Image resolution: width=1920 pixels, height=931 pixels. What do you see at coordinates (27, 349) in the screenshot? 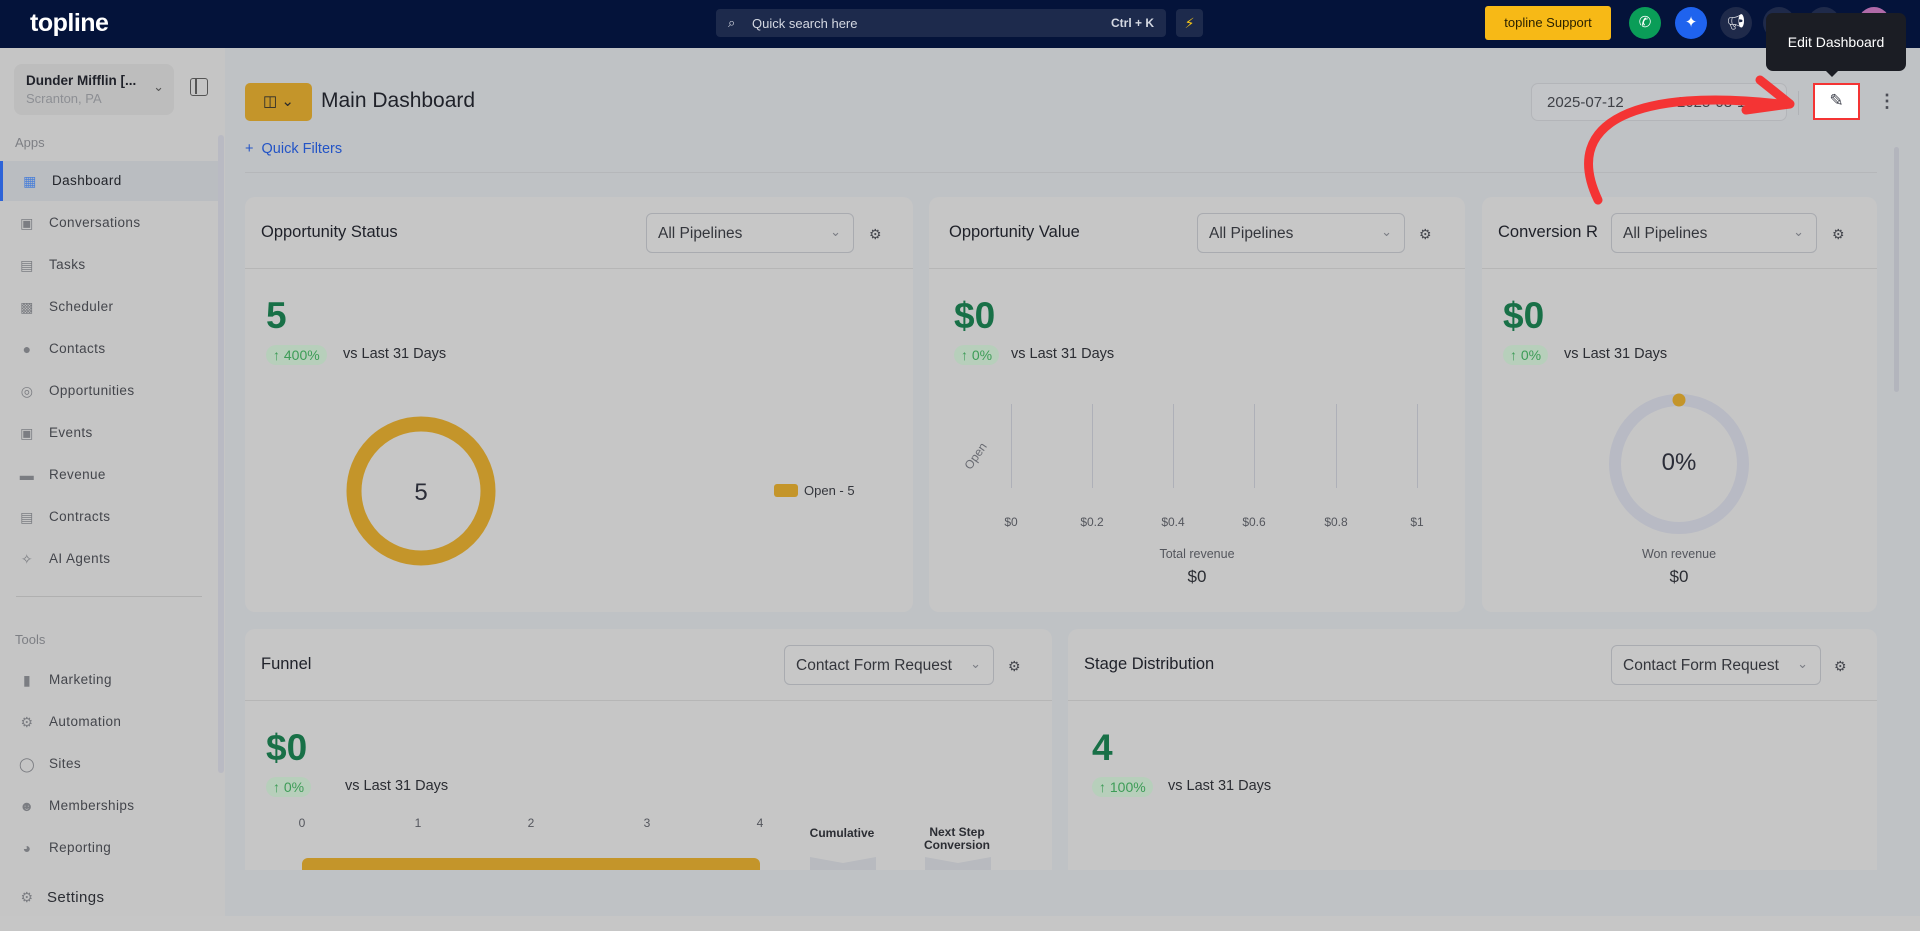
I see `person-icon: ●` at bounding box center [27, 349].